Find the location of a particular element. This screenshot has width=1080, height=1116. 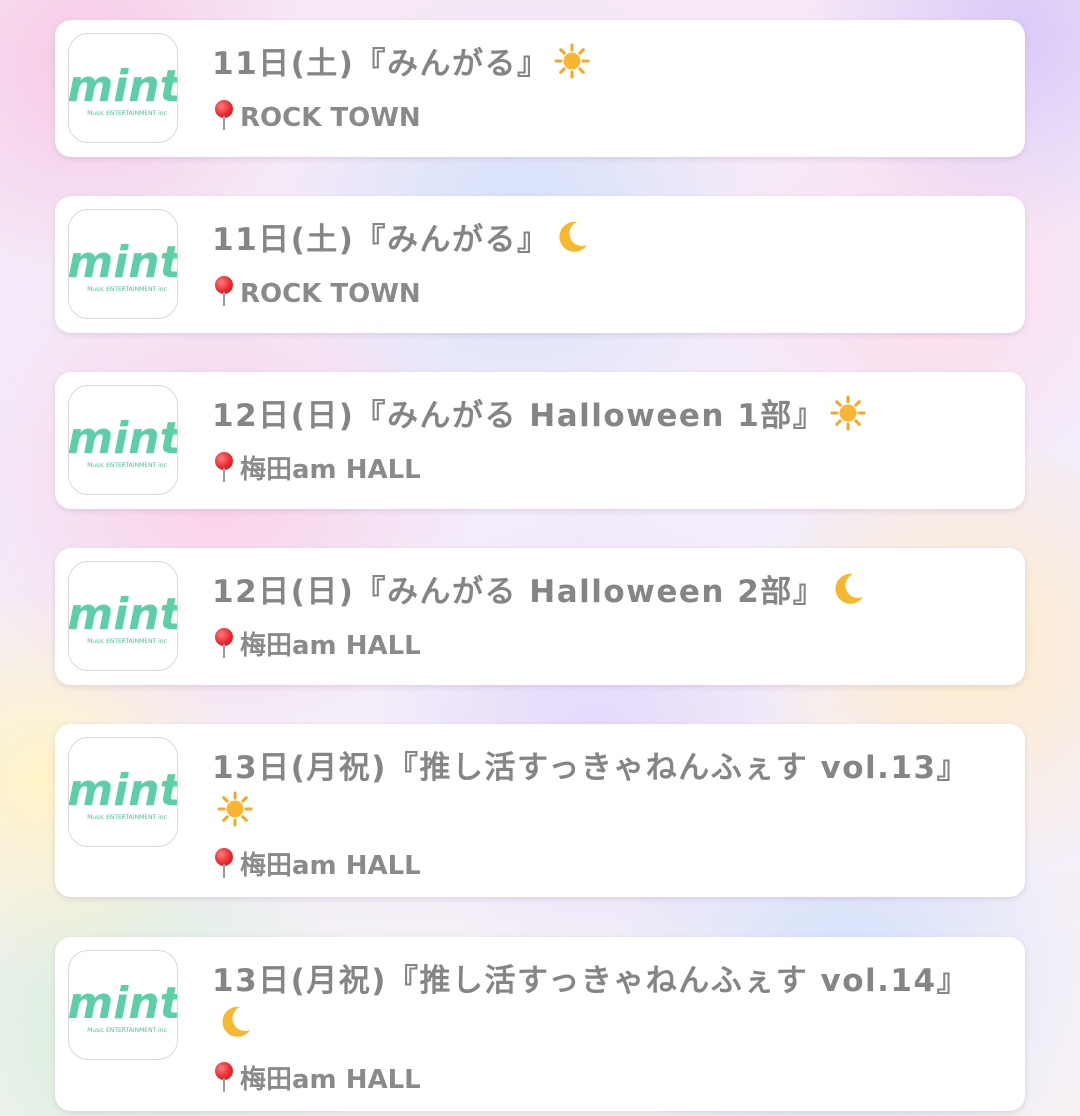

event-title: 12日(日)『みんがる Halloween 1部』 is located at coordinates (607, 416).